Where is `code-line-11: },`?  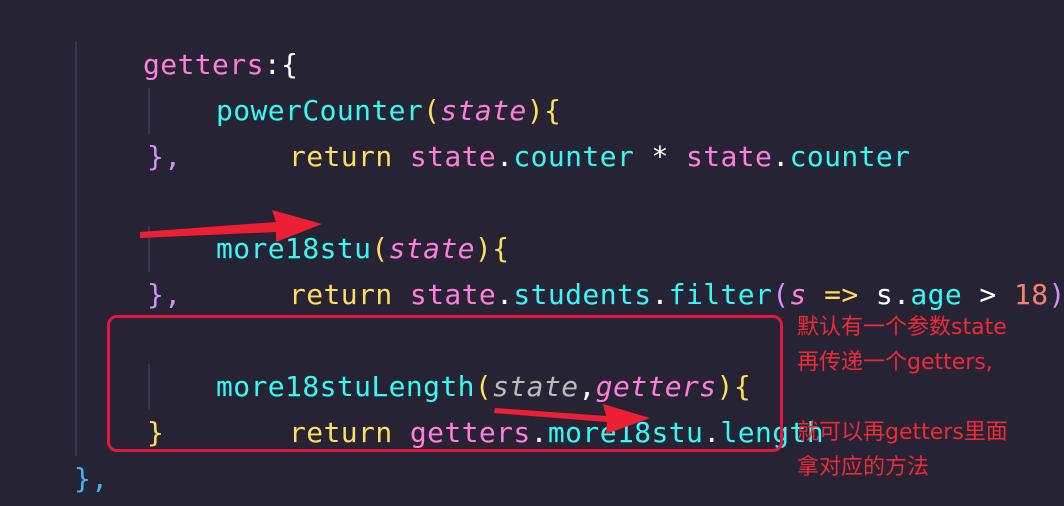 code-line-11: }, is located at coordinates (91, 478).